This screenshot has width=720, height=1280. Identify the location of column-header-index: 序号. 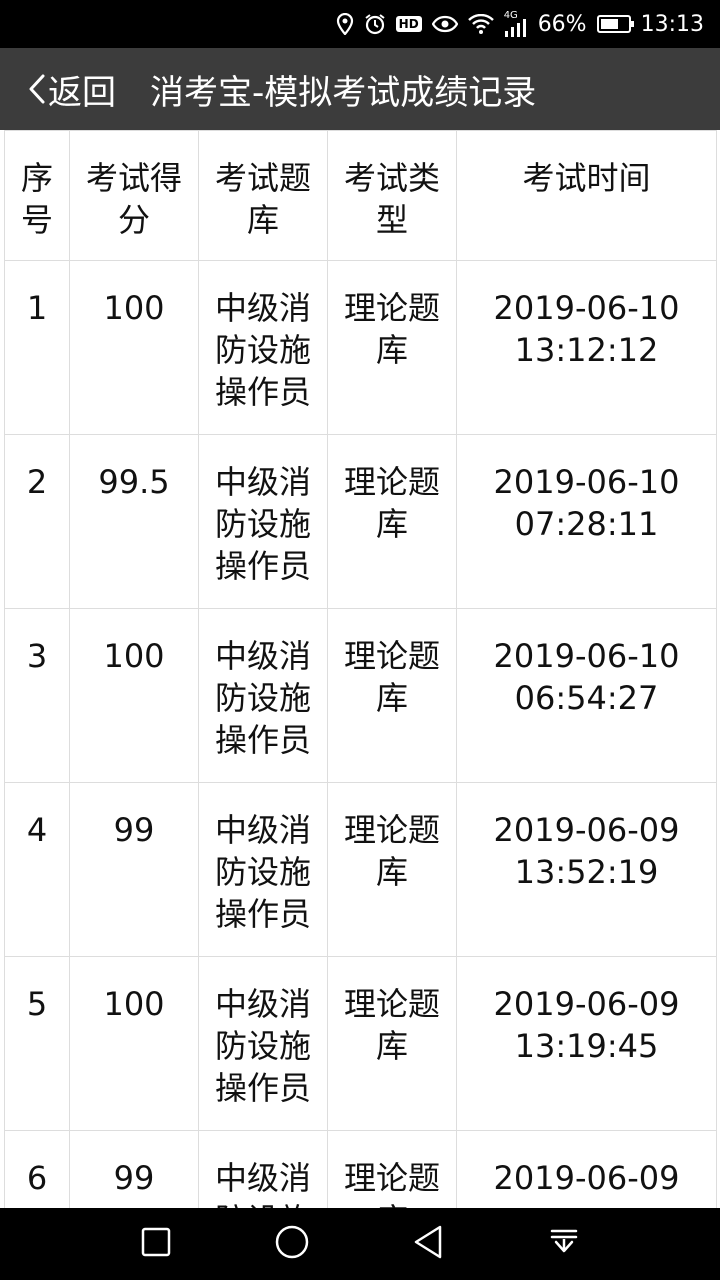
(37, 195).